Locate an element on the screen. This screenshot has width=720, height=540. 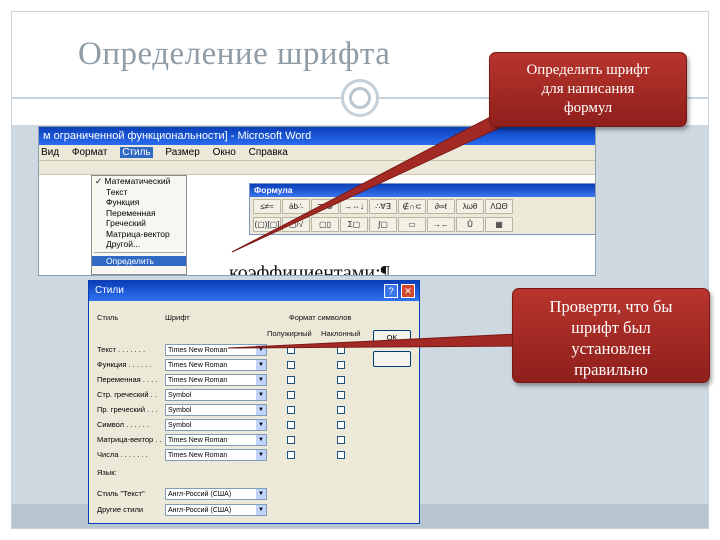
formula-button: ∴∀∃ is located at coordinates (383, 206).